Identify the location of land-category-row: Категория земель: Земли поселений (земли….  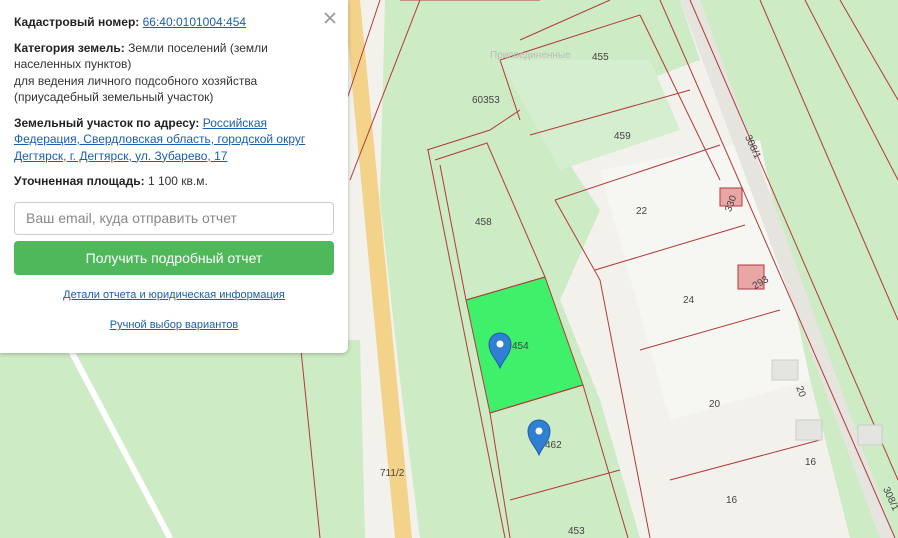
(174, 73).